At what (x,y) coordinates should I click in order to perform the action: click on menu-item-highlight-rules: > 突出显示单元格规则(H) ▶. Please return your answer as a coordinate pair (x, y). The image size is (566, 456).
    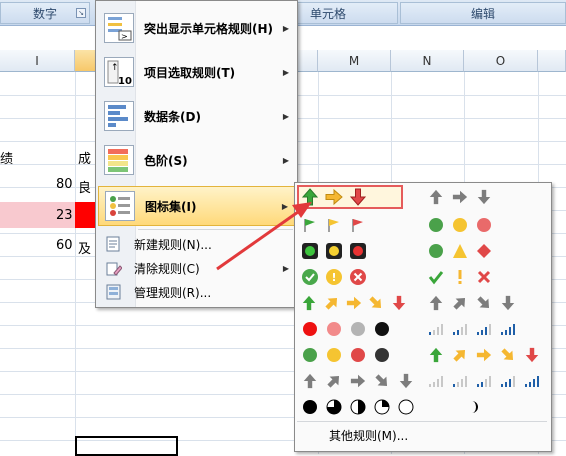
    Looking at the image, I should click on (196, 28).